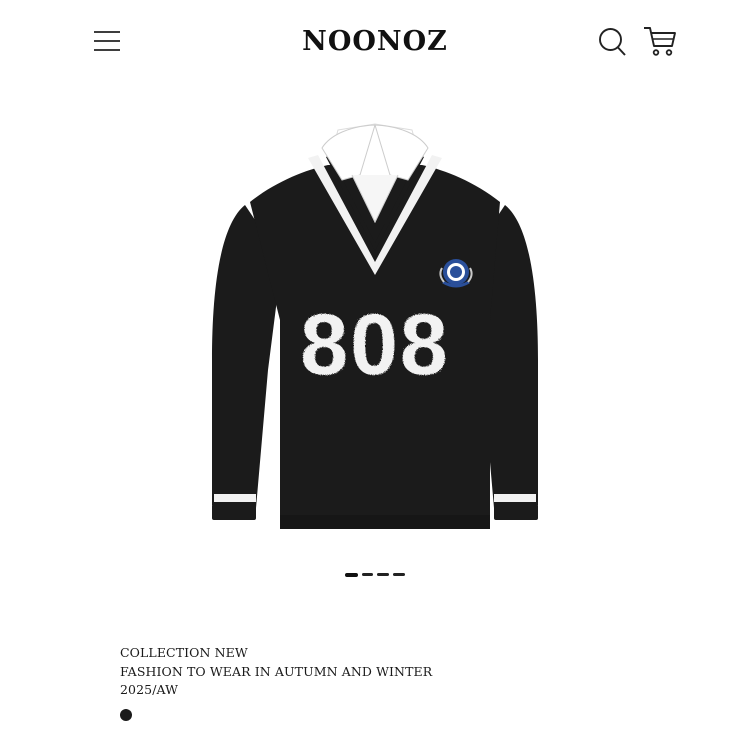  I want to click on pager-dot, so click(126, 715).